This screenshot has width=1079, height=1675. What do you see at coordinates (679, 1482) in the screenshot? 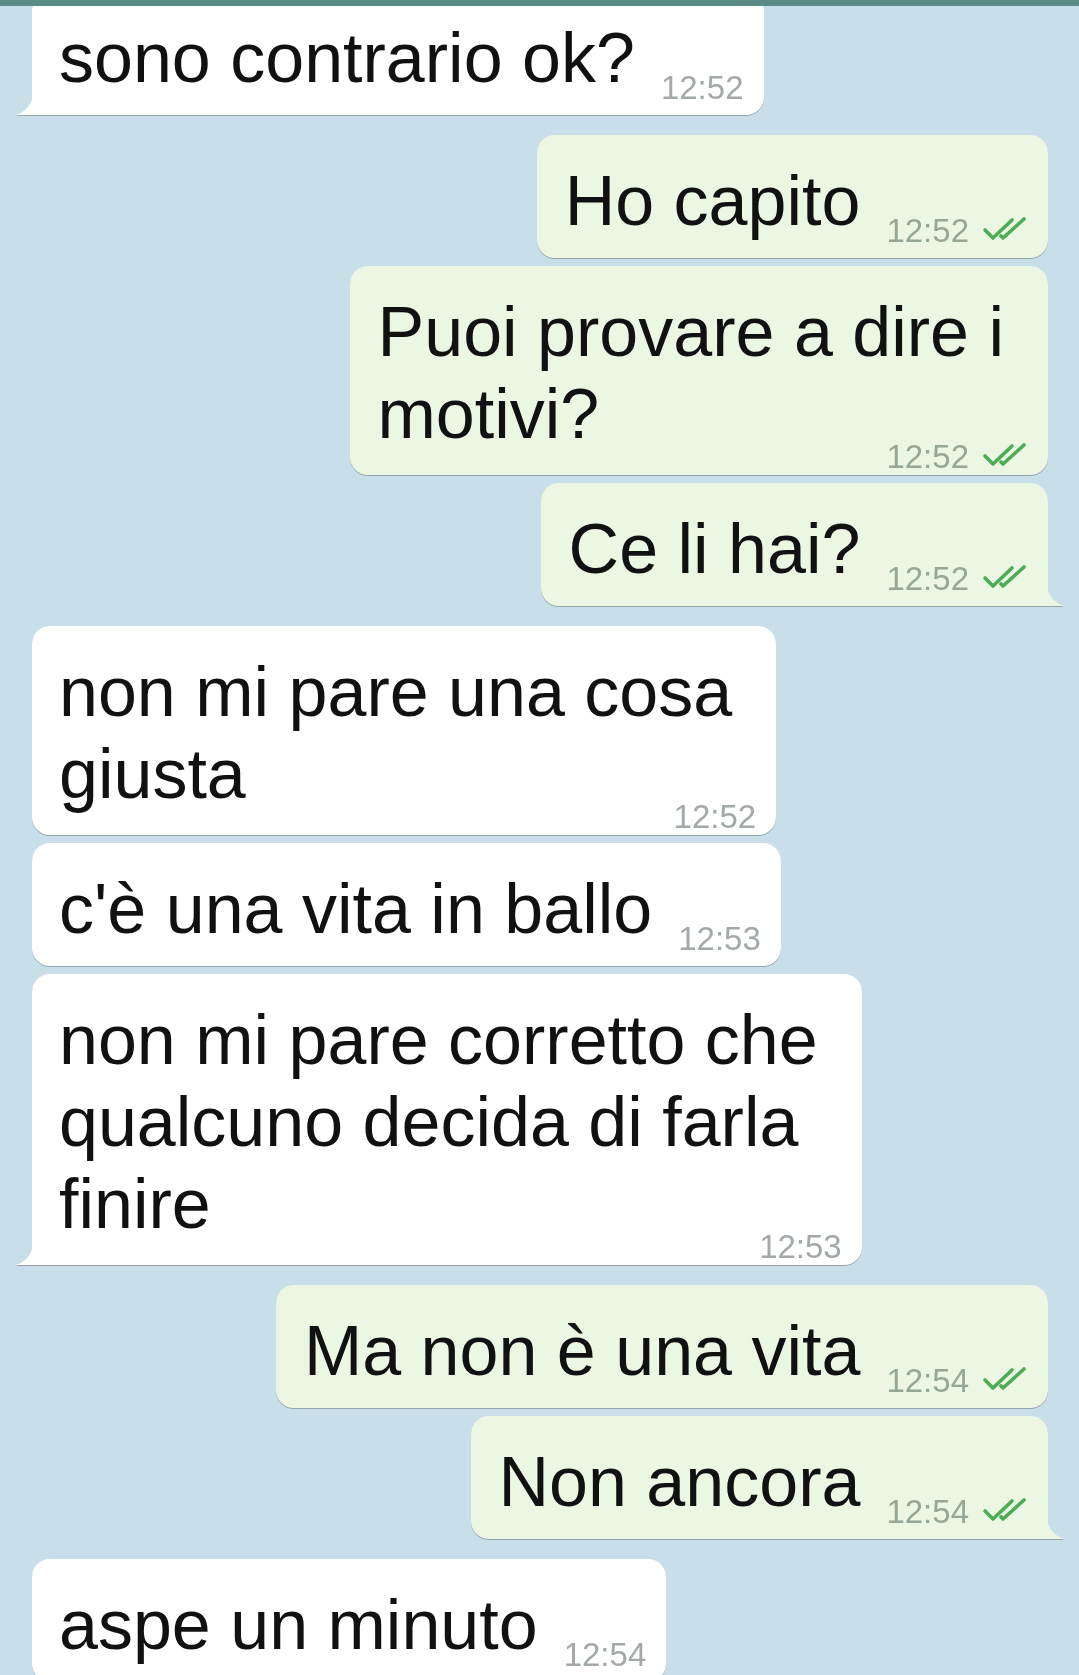
I see `message-text: Non ancora` at bounding box center [679, 1482].